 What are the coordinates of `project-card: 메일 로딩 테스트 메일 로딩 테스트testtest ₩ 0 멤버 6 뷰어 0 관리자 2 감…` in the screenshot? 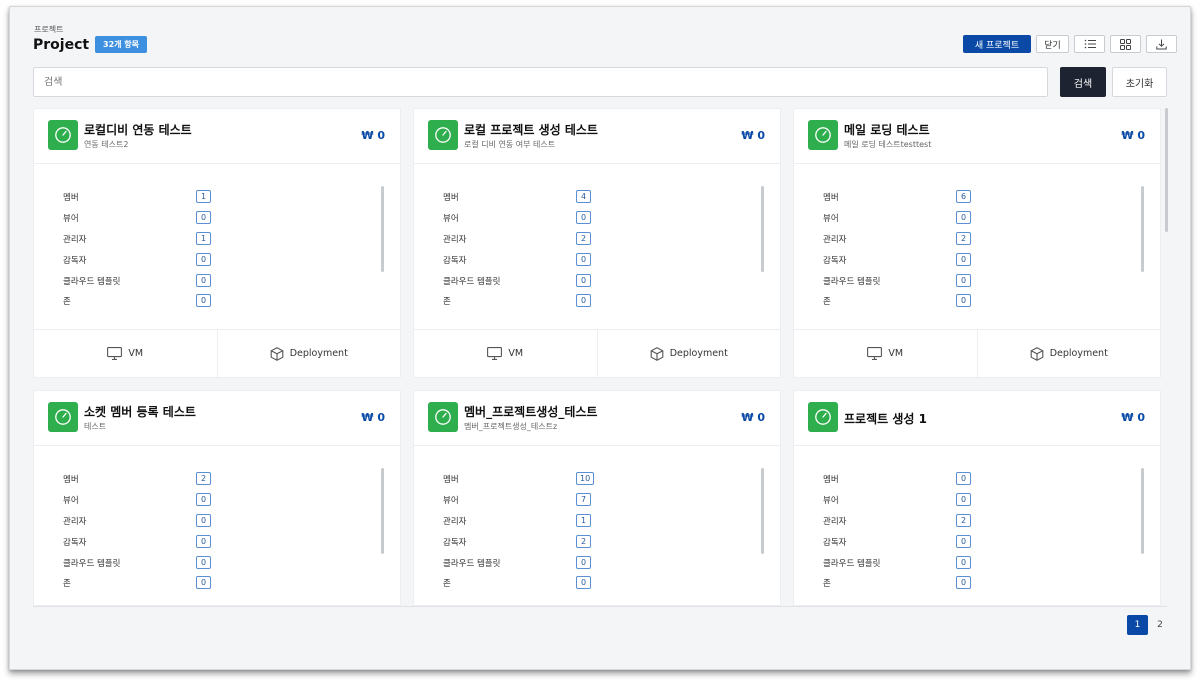 It's located at (977, 243).